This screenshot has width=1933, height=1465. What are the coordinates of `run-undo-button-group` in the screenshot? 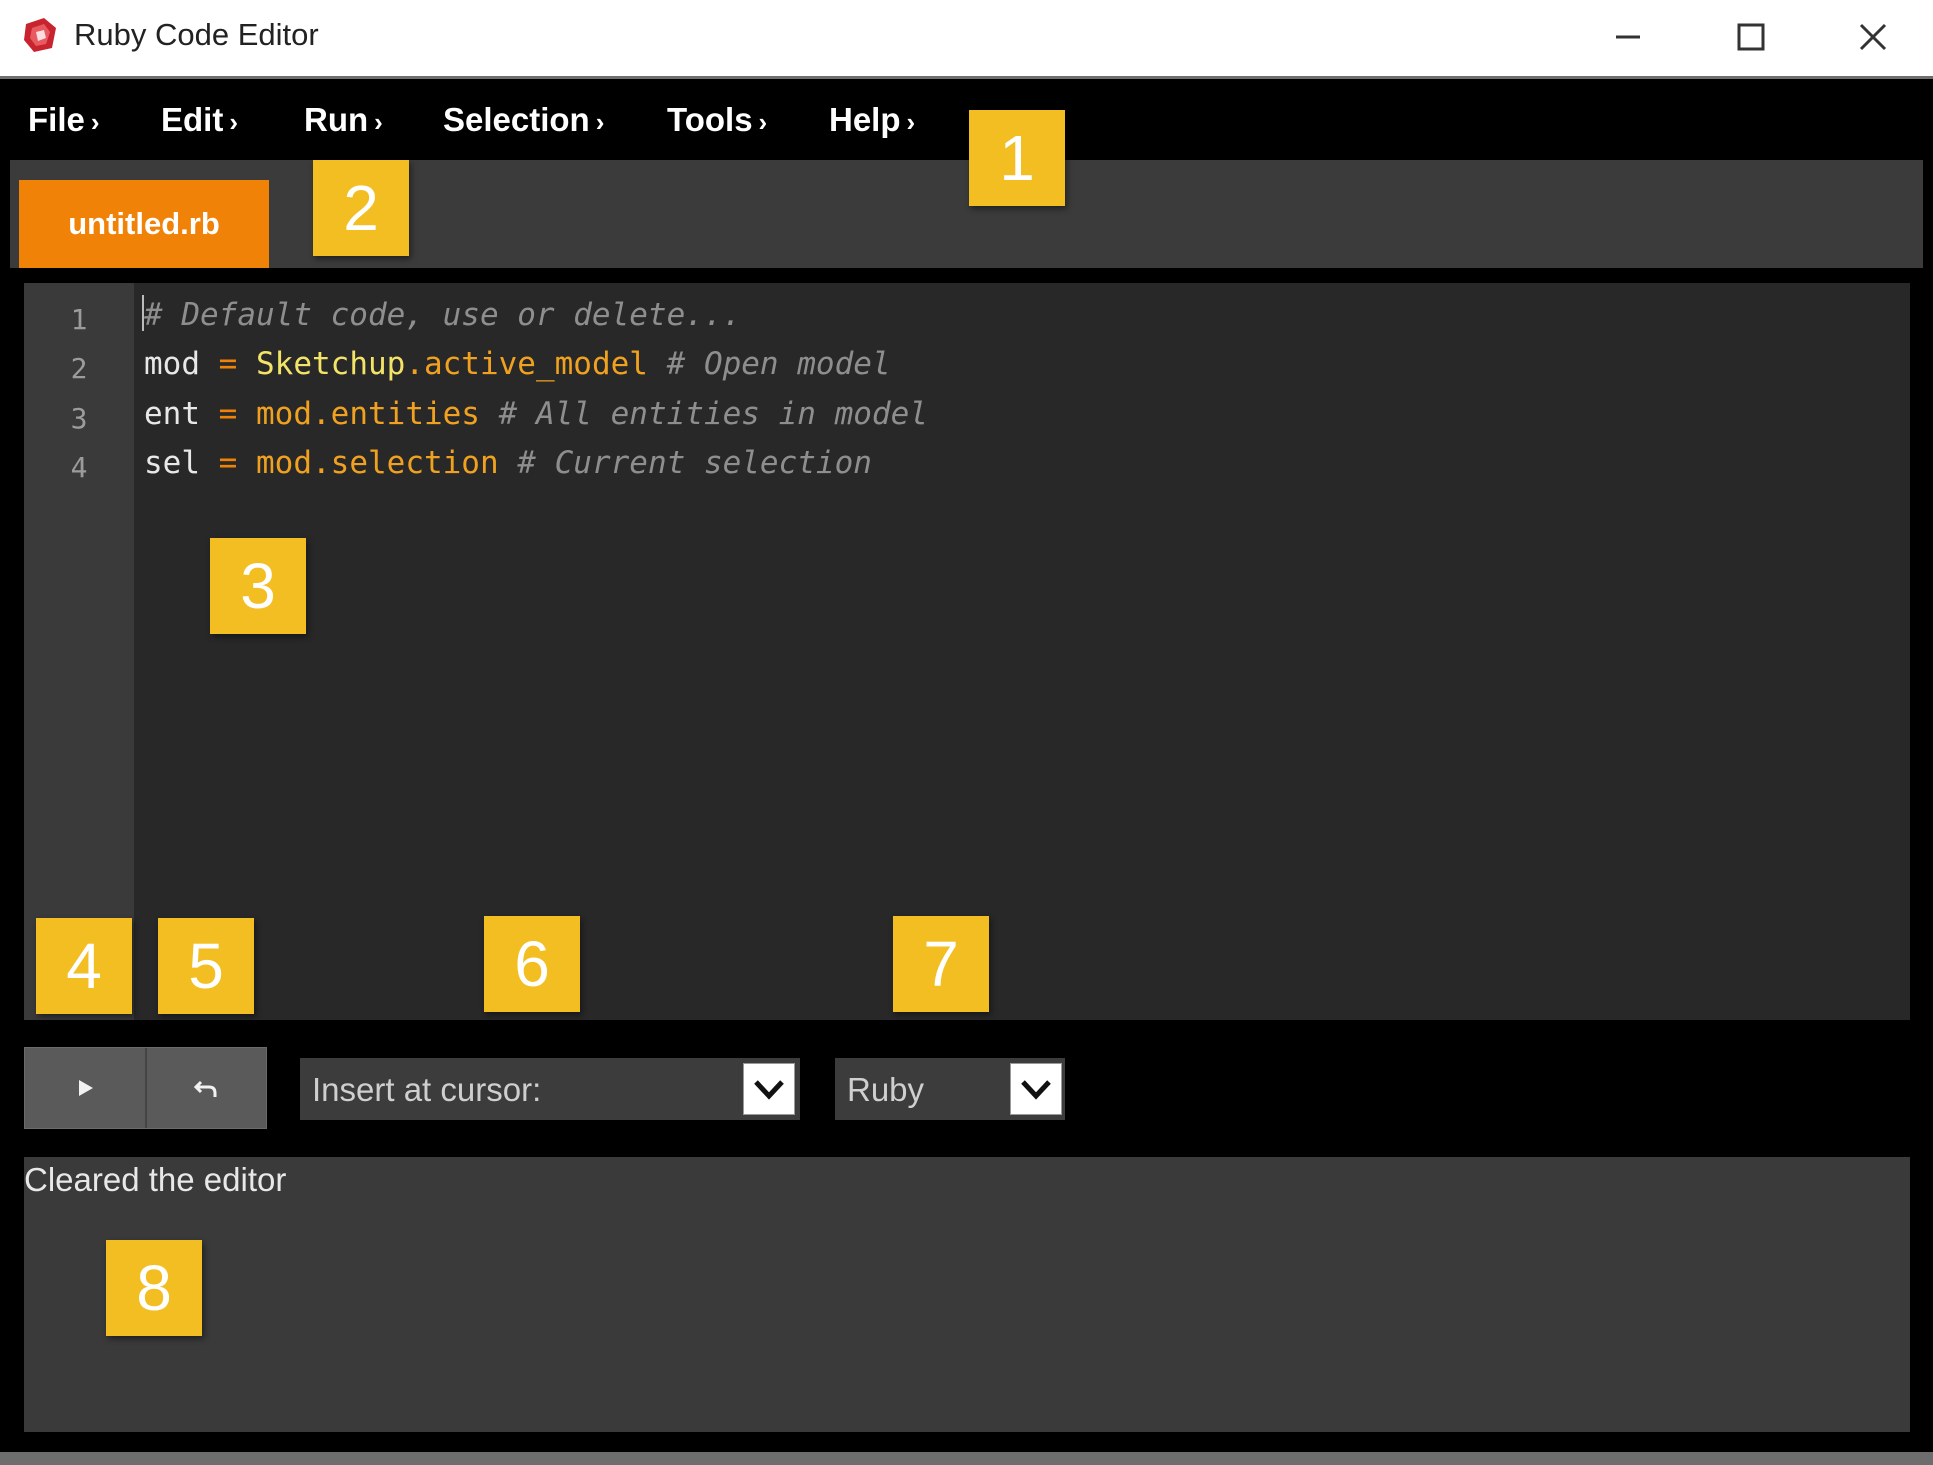 It's located at (145, 1088).